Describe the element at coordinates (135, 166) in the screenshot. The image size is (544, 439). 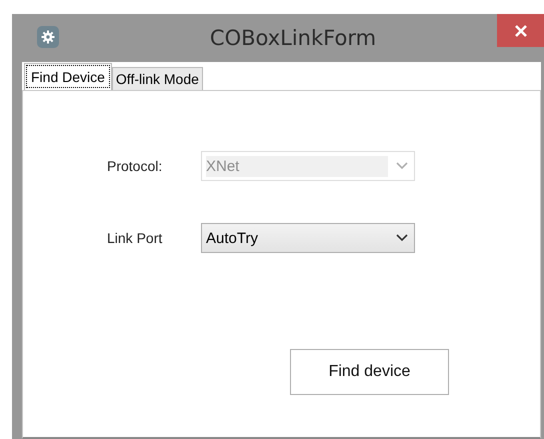
I see `field-label: Protocol:` at that location.